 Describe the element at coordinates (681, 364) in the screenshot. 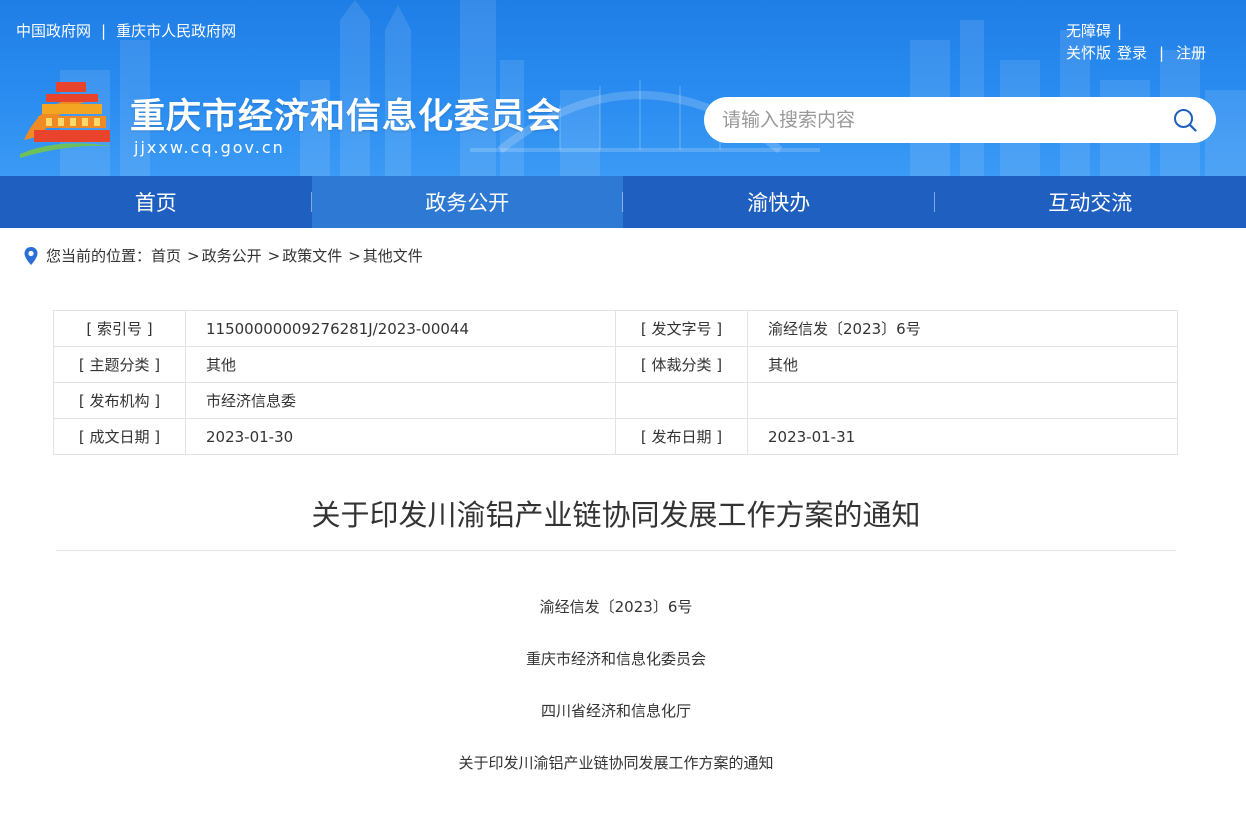

I see `info-key: [ 体裁分类 ]` at that location.